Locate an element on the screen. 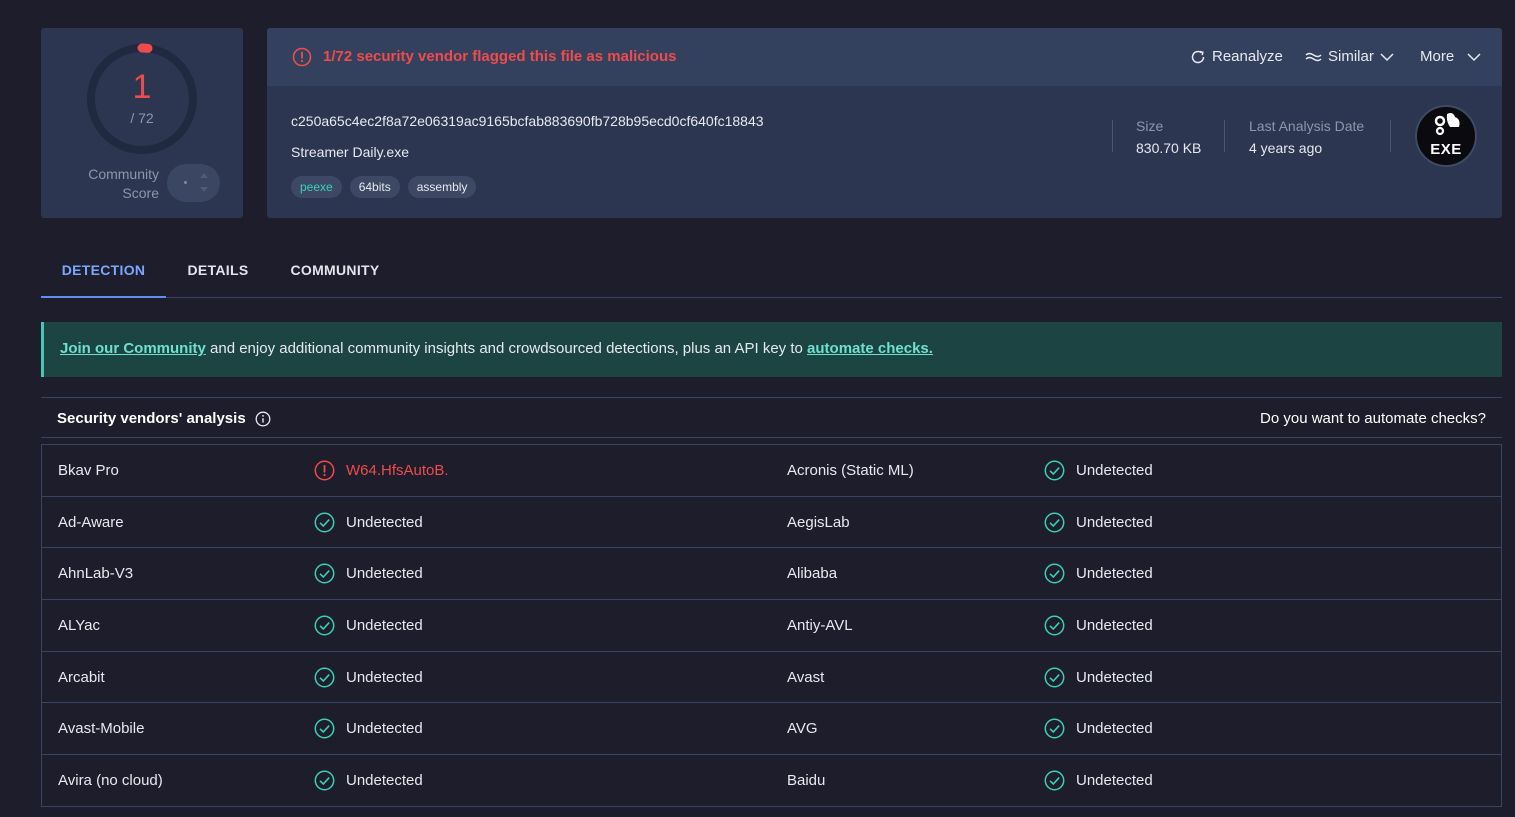  automate-checks-prompt: Do you want to automate checks? is located at coordinates (1373, 419).